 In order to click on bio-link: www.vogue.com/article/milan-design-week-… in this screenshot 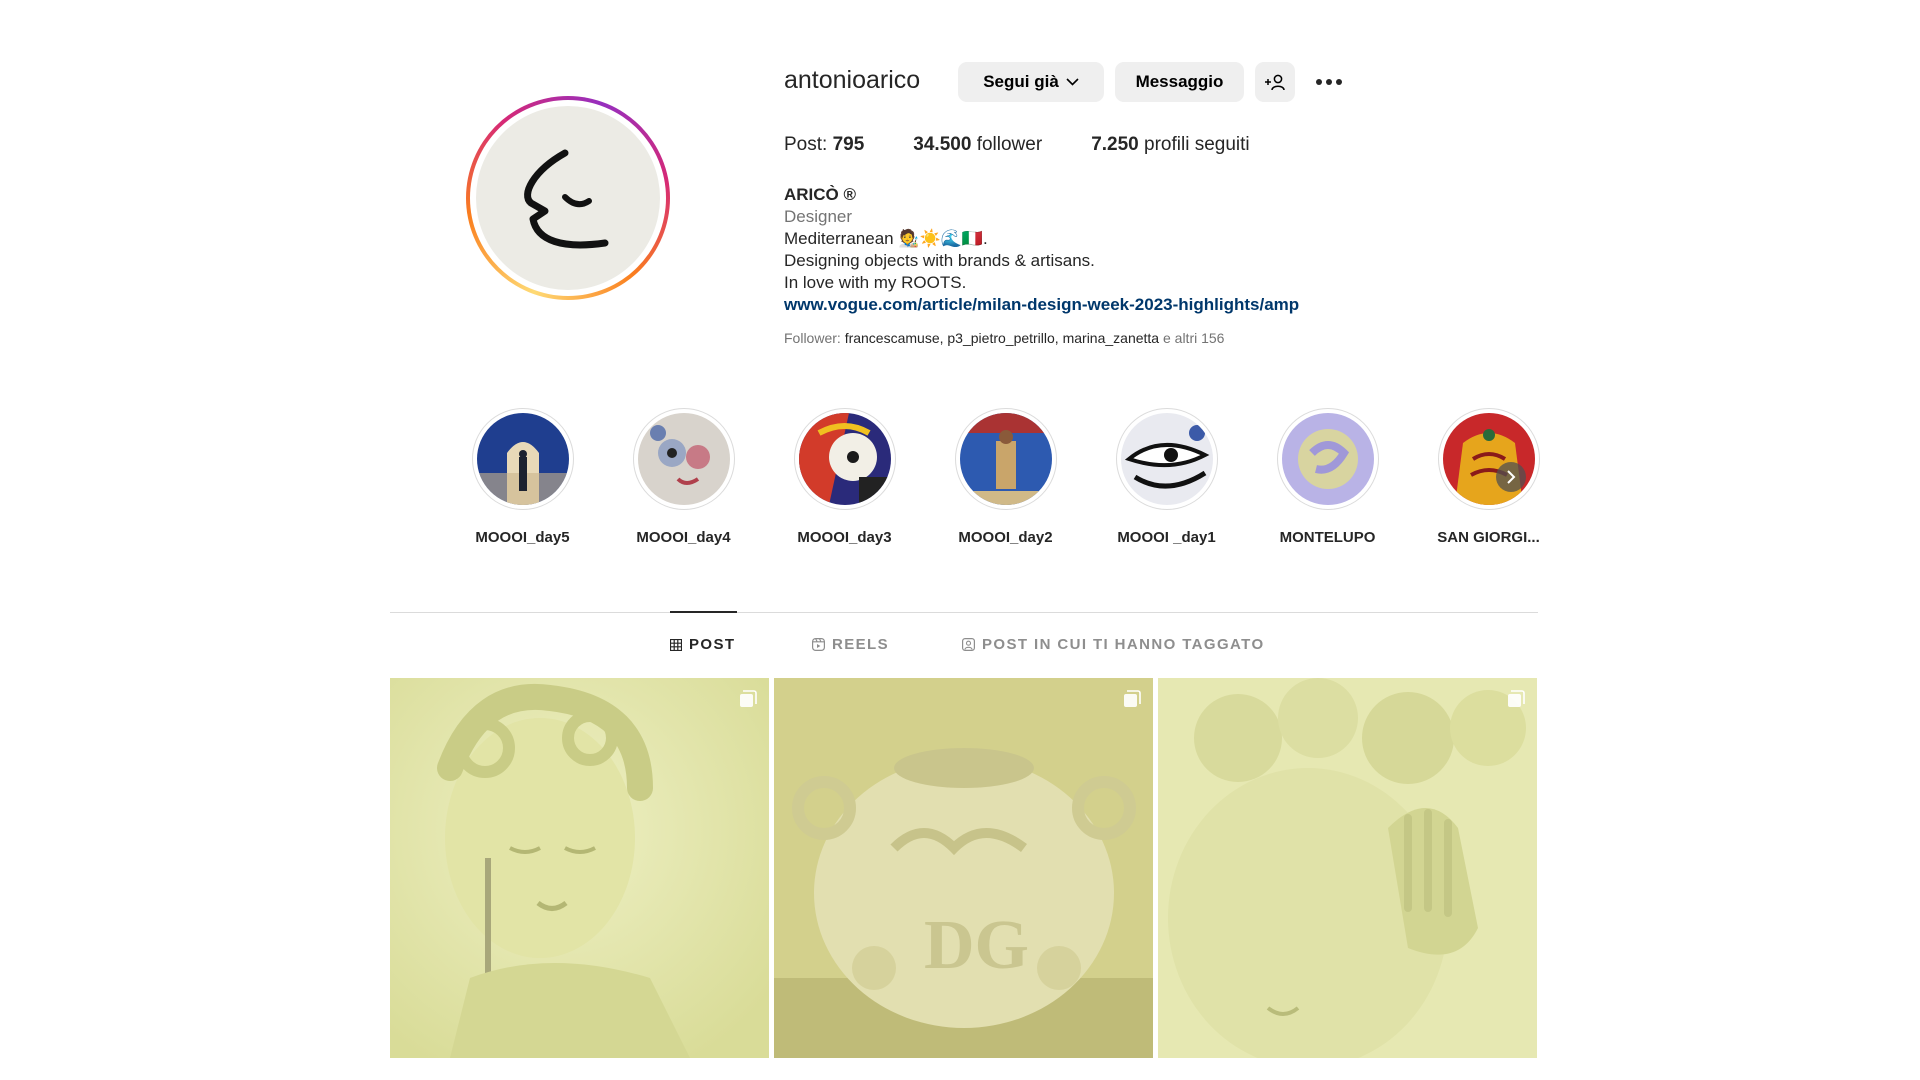, I will do `click(1041, 305)`.